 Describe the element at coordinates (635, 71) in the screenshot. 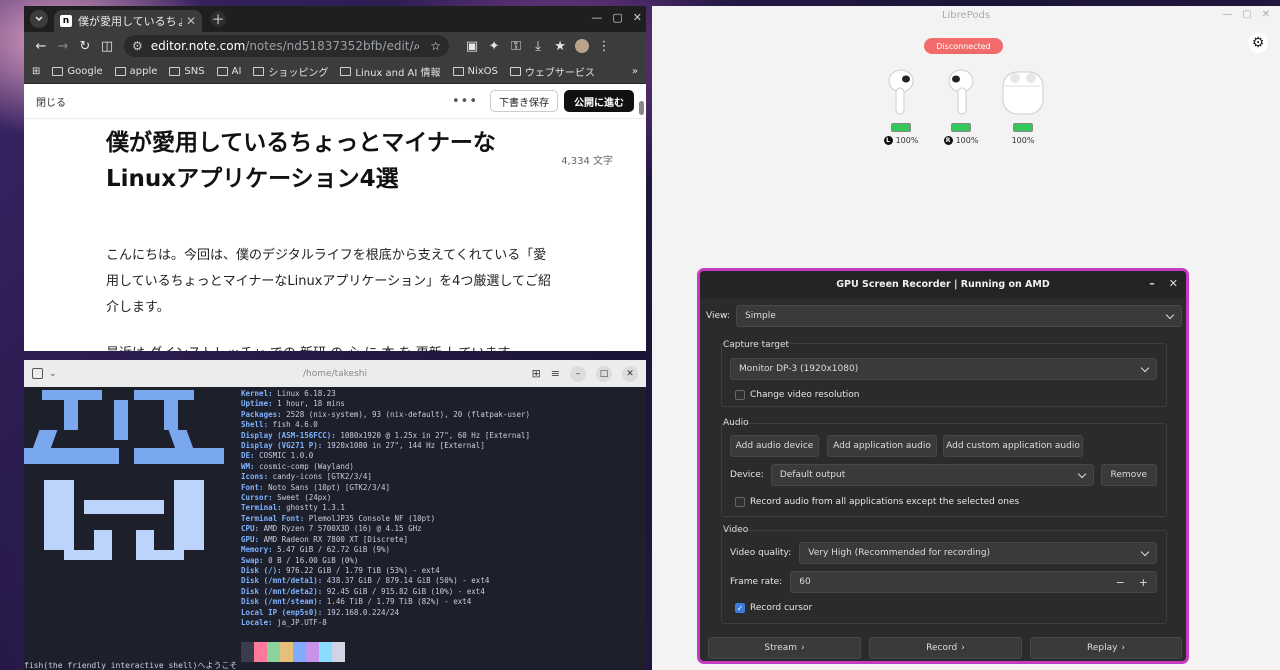

I see `more-bookmarks-button: »` at that location.